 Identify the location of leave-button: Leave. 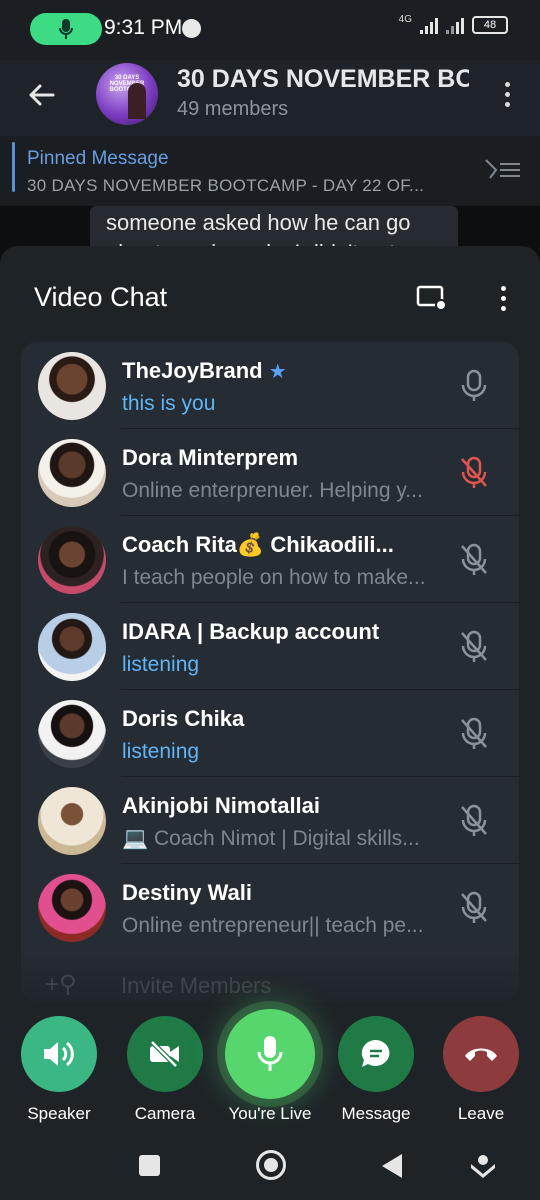
(481, 1070).